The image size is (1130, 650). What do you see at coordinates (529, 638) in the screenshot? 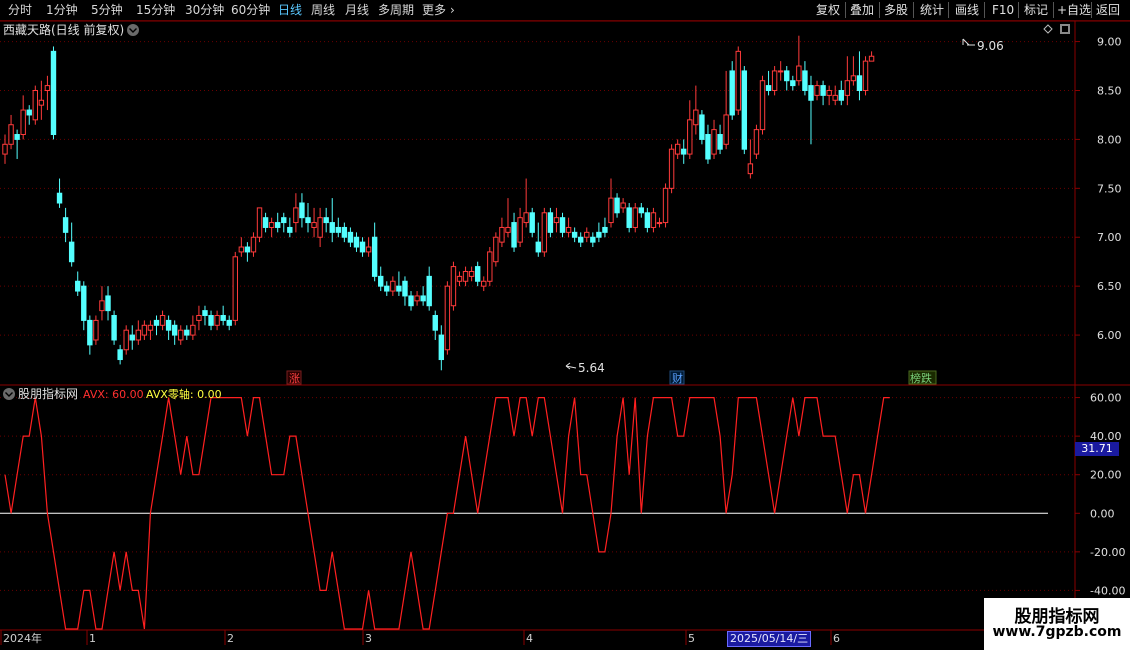
I see `time-tick-label: 4` at bounding box center [529, 638].